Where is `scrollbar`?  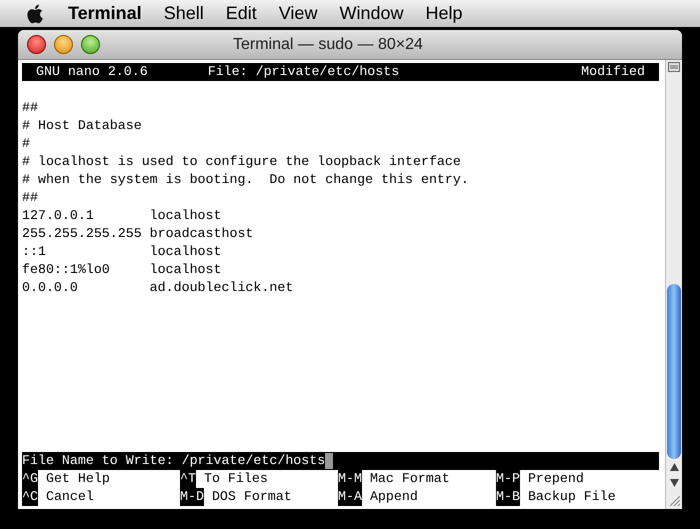 scrollbar is located at coordinates (673, 284).